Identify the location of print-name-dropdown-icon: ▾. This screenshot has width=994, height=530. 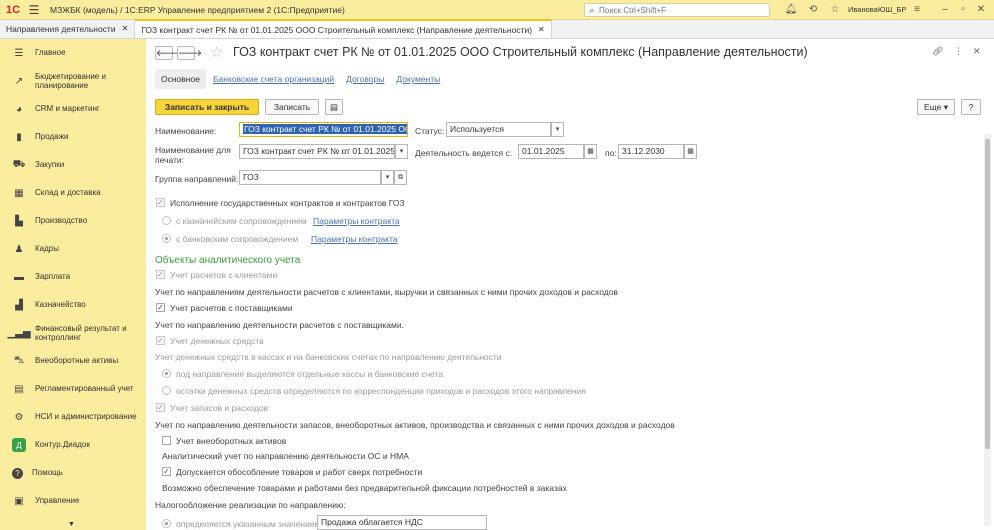
(401, 151).